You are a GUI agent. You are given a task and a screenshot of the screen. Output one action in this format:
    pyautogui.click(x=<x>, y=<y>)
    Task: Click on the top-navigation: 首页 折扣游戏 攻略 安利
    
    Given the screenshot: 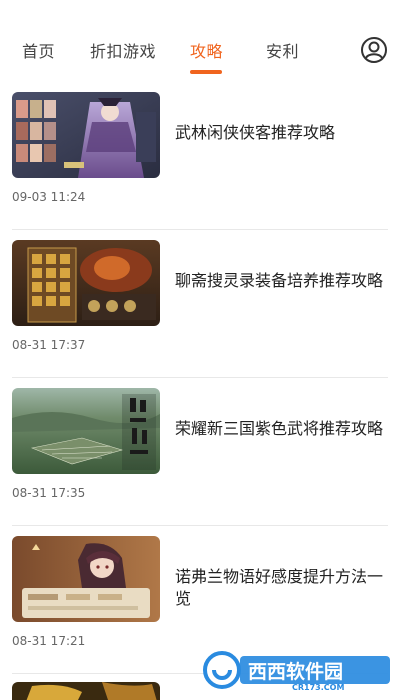 What is the action you would take?
    pyautogui.click(x=200, y=41)
    